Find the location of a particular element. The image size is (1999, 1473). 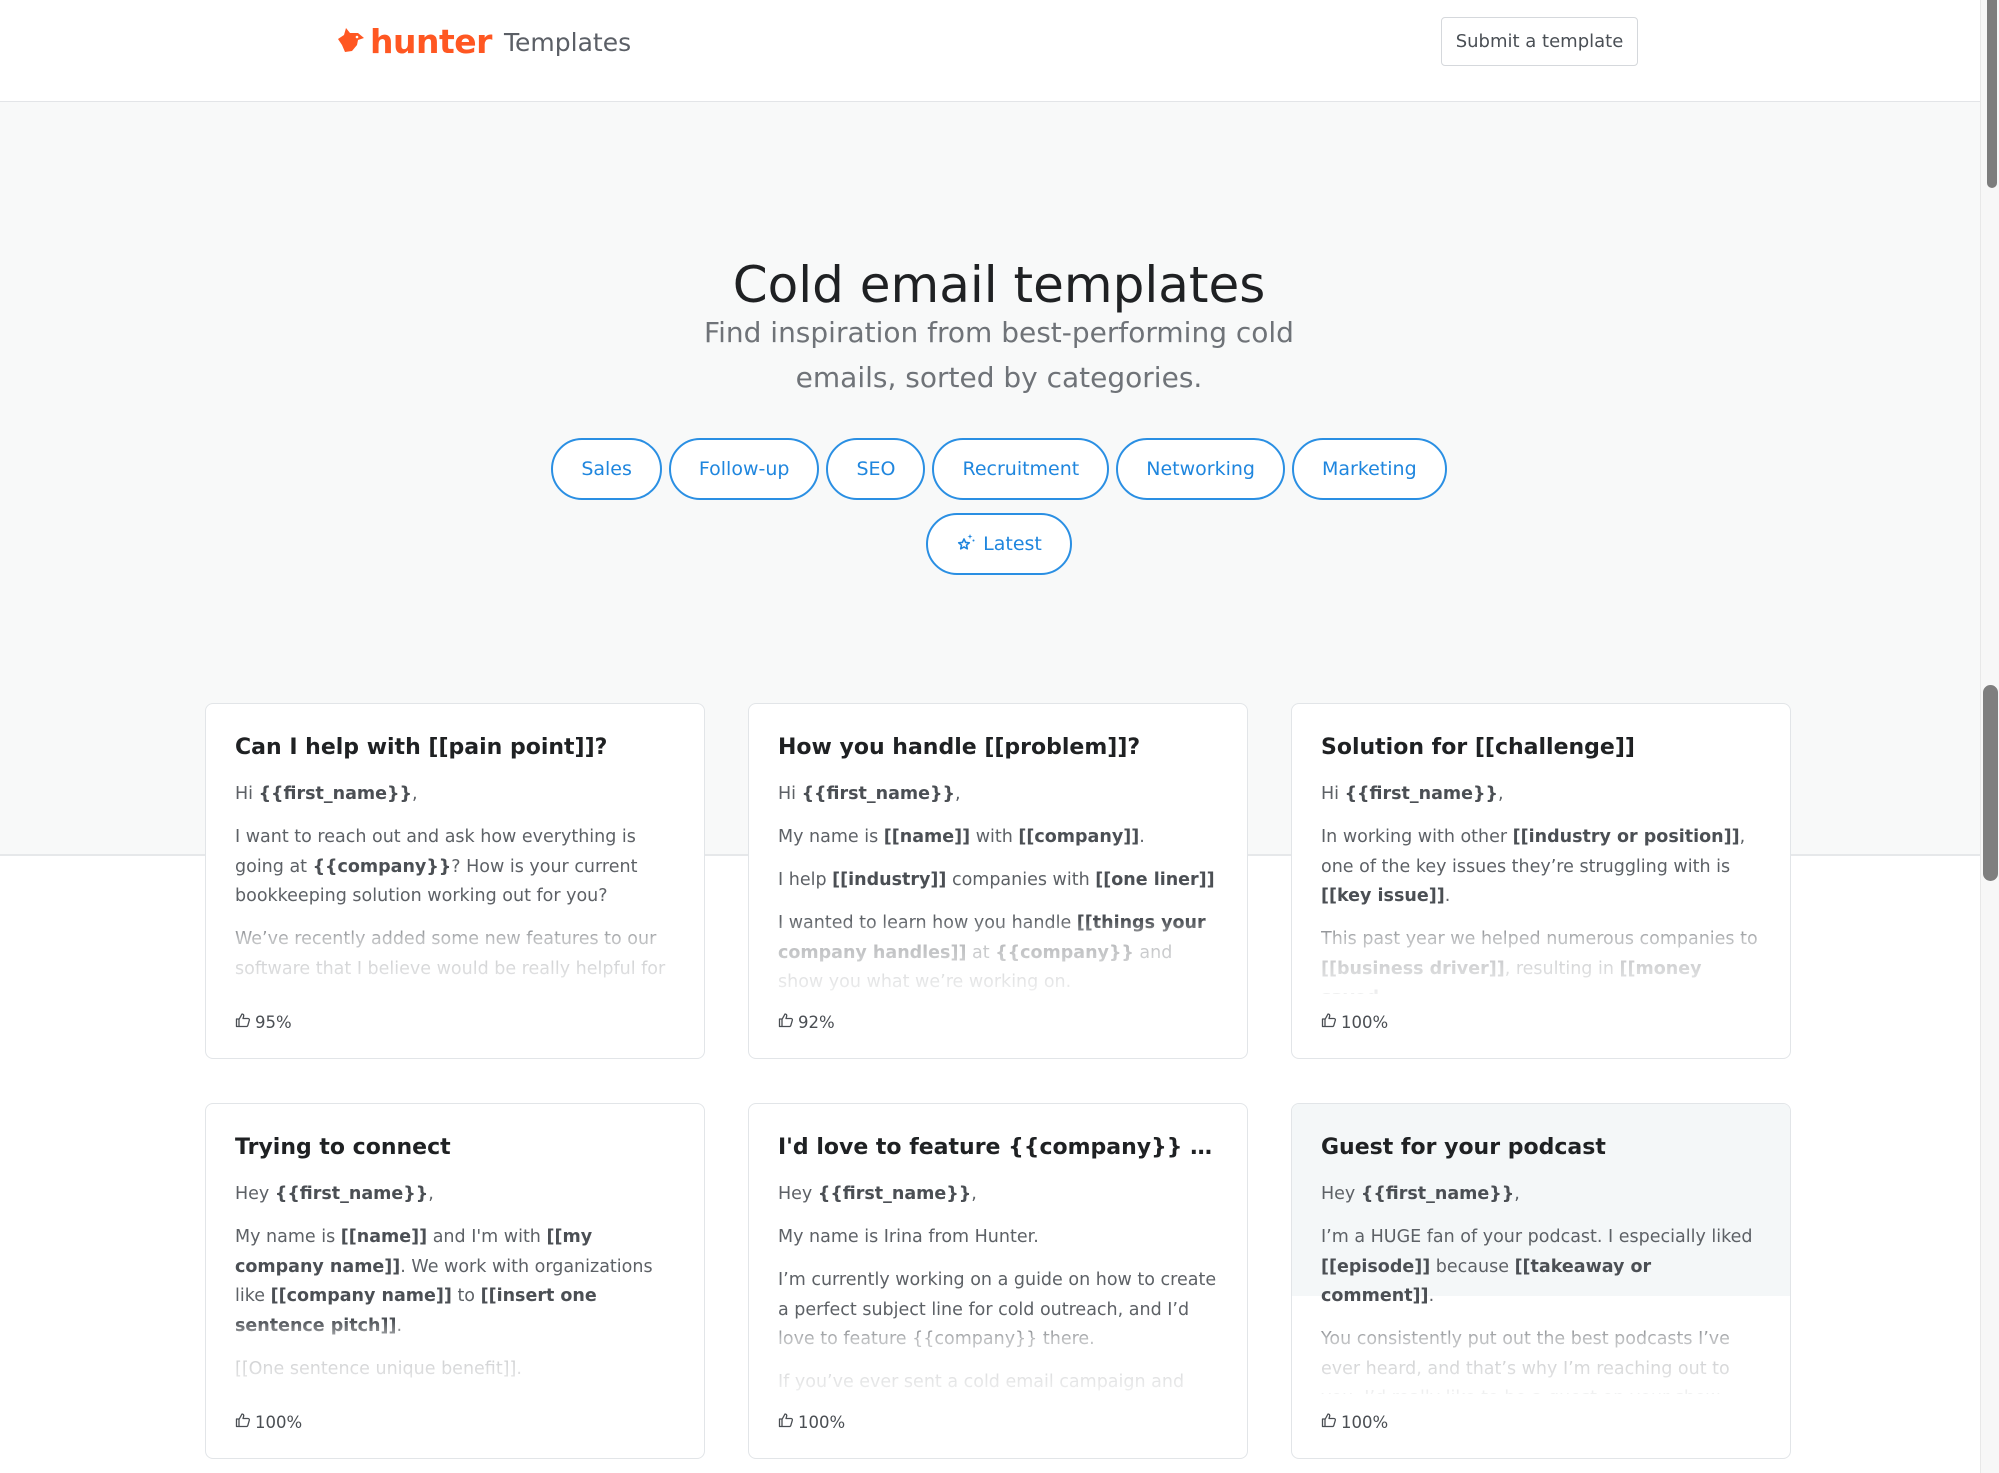

top-header: hunter Templates Submit a template is located at coordinates (990, 51).